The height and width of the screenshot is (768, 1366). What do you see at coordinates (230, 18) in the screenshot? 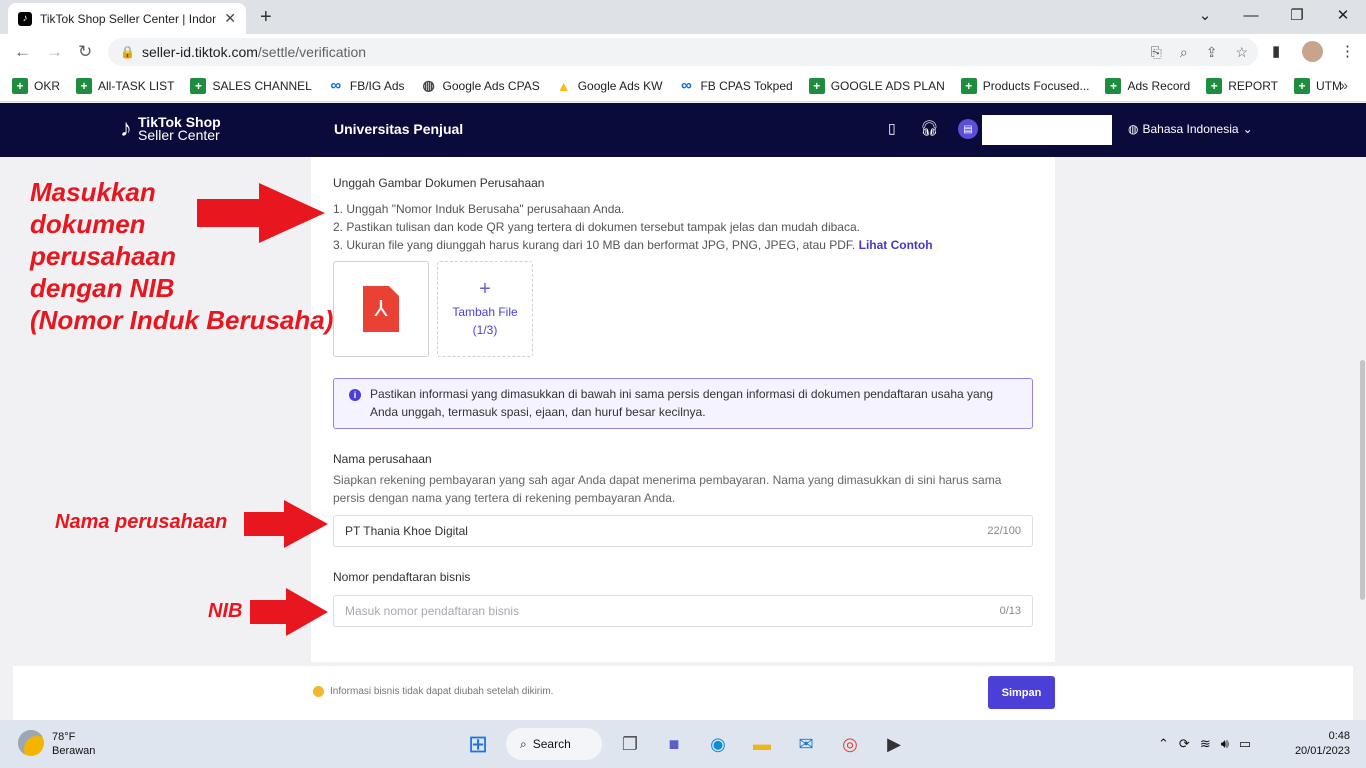
I see `close-tab-icon: ✕` at bounding box center [230, 18].